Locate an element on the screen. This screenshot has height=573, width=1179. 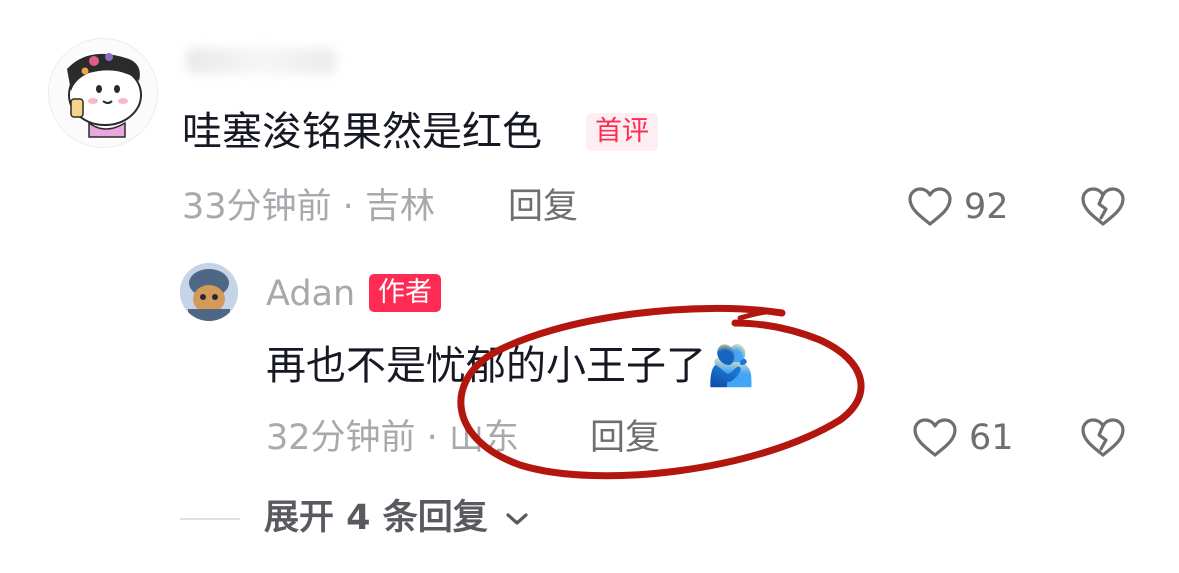
first-comment-badge: 首评 is located at coordinates (622, 132).